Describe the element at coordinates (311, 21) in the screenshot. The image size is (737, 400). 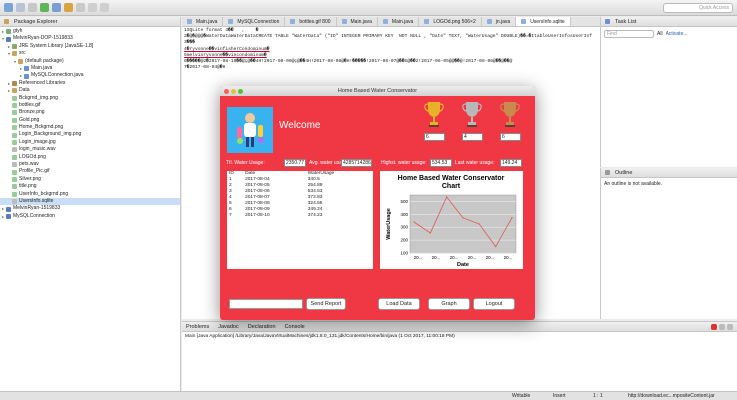
I see `editor-tab: bottles.gif 800` at that location.